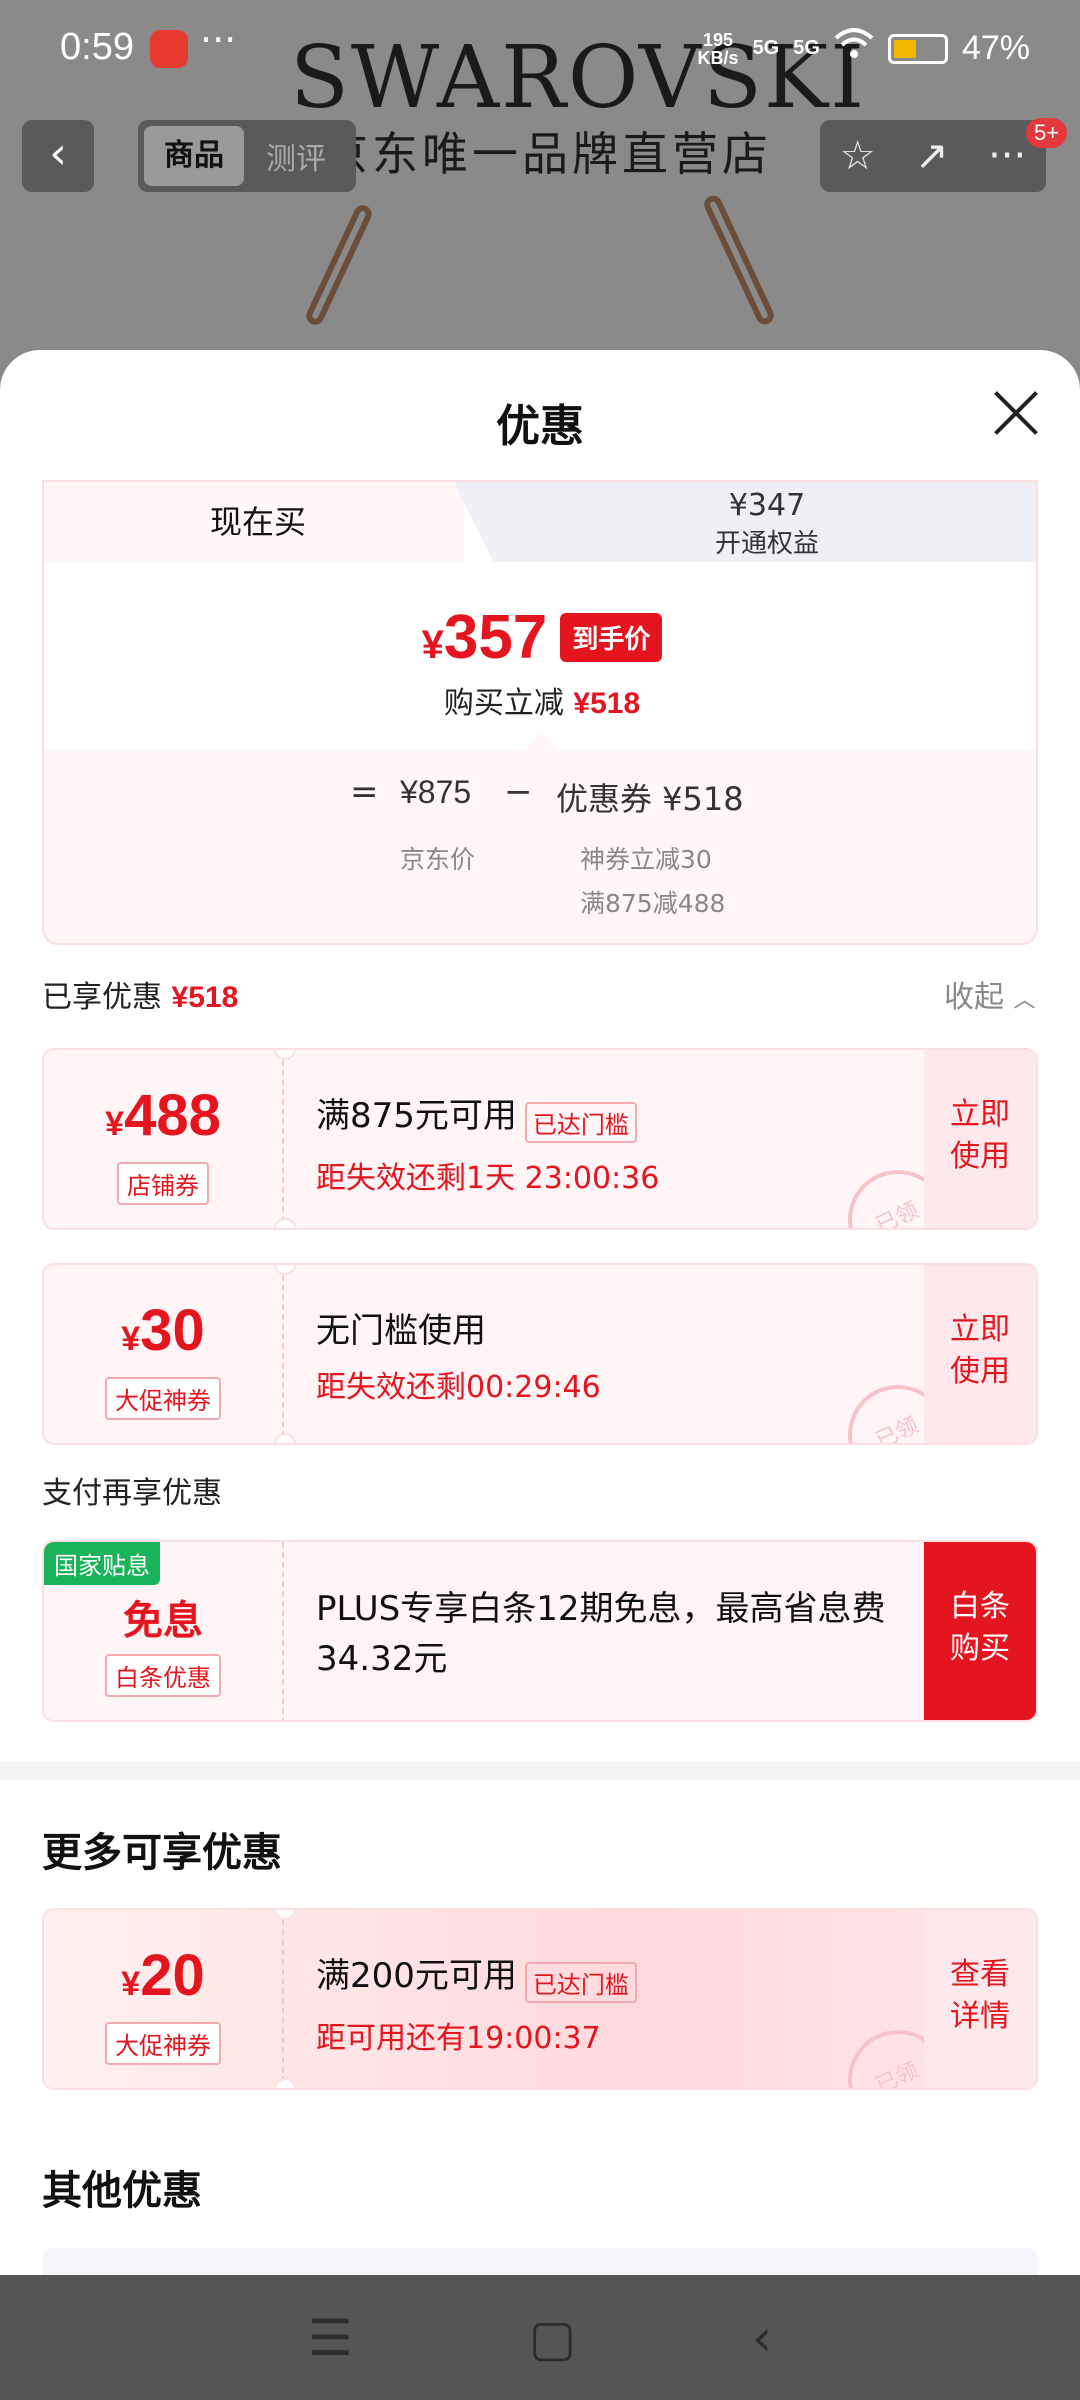  I want to click on tab-plus-benefit: ¥347 开通权益, so click(745, 522).